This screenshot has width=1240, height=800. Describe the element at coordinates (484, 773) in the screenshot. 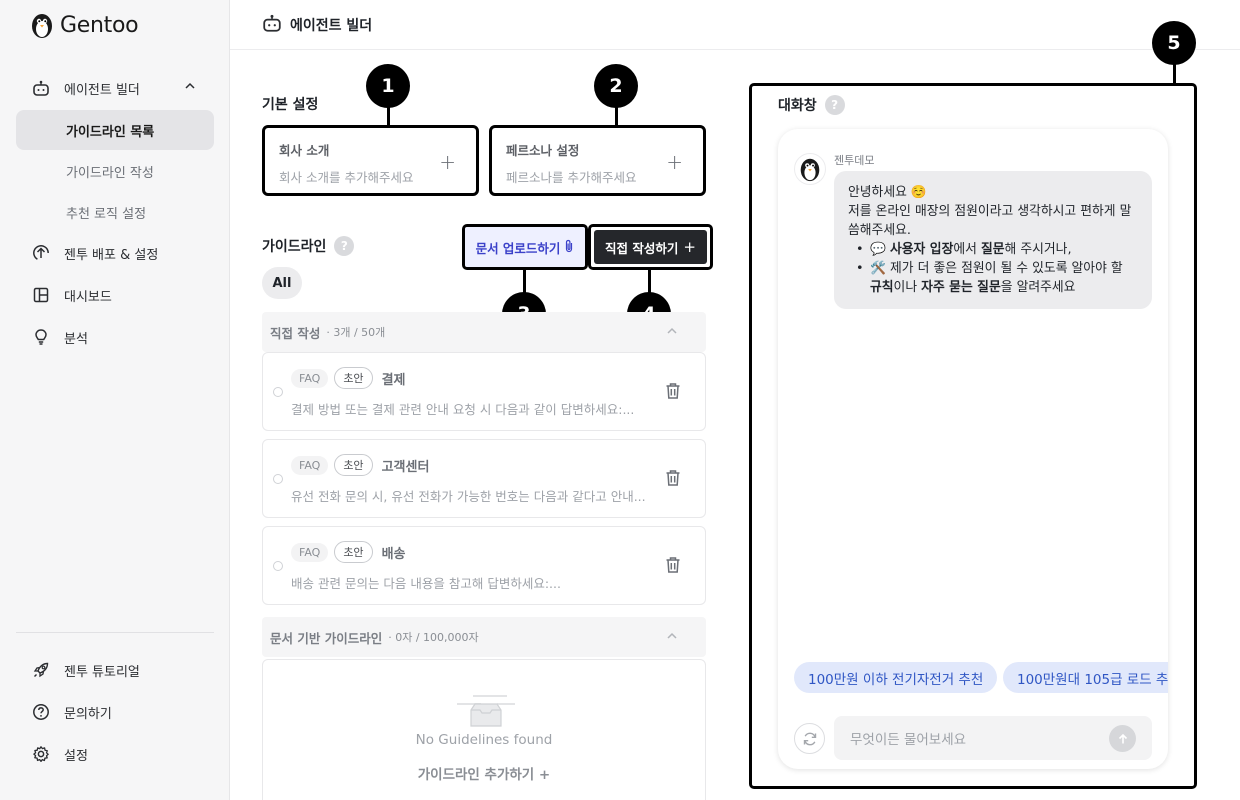

I see `add-guideline-link: 가이드라인 추가하기 +` at that location.